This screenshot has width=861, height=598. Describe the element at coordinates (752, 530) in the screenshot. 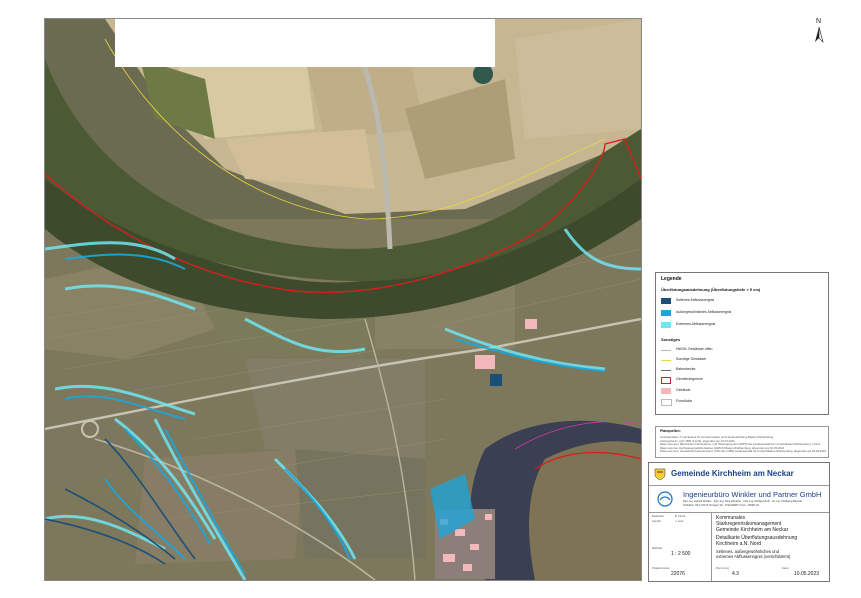

I see `project-line: Gemeinde Kirchheim am Neckar` at that location.